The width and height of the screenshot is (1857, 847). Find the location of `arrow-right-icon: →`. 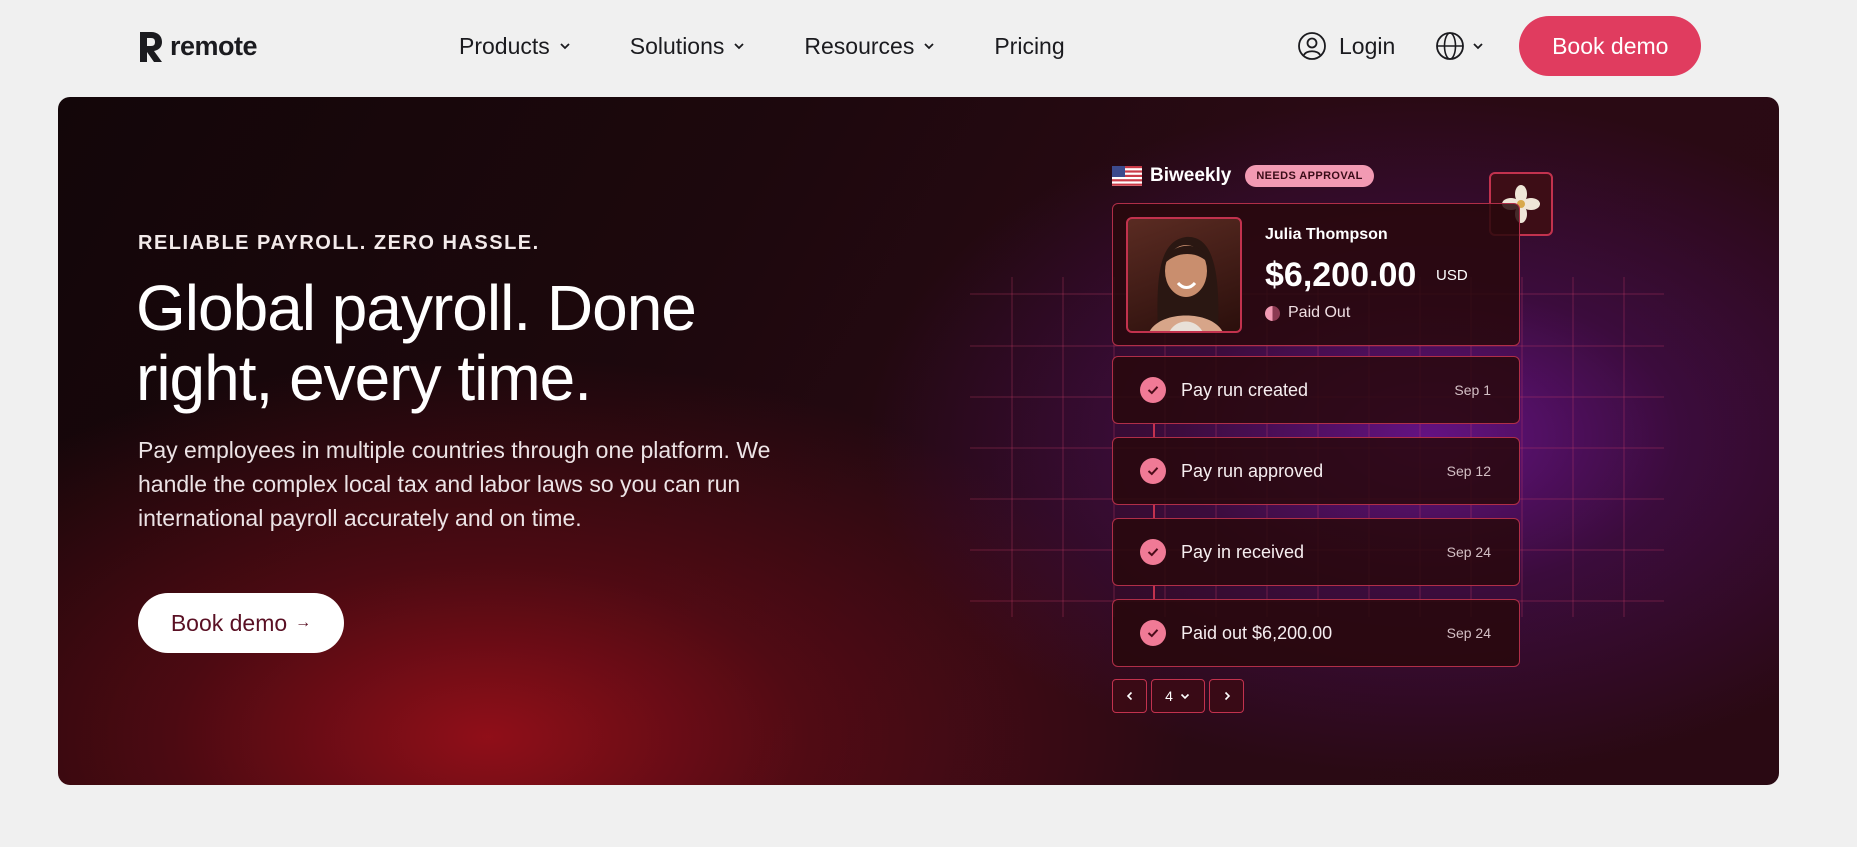

arrow-right-icon: → is located at coordinates (303, 622).